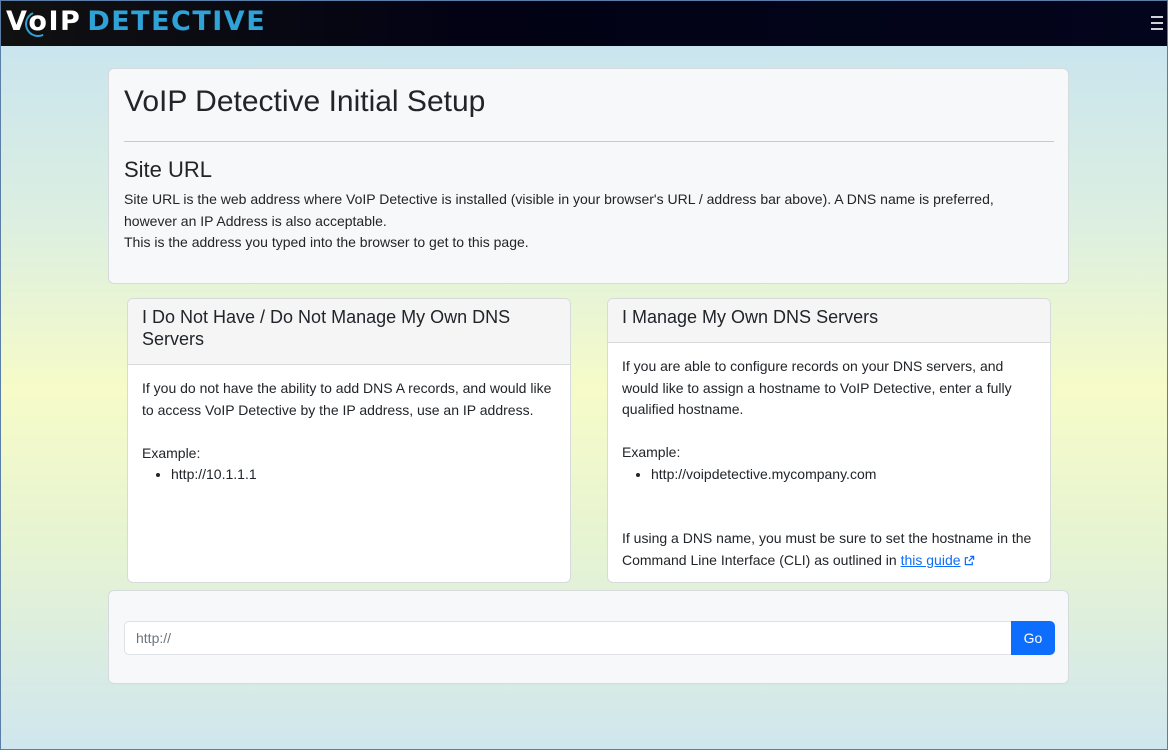 The image size is (1168, 750). I want to click on voip-detective-logo: Vo IP DETECTIVE, so click(136, 23).